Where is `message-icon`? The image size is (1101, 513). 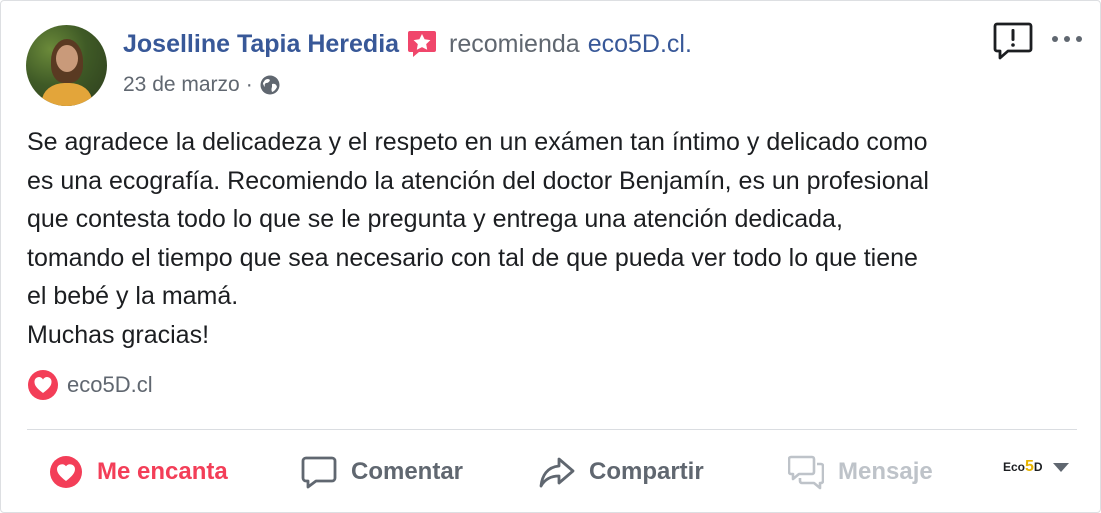
message-icon is located at coordinates (806, 472).